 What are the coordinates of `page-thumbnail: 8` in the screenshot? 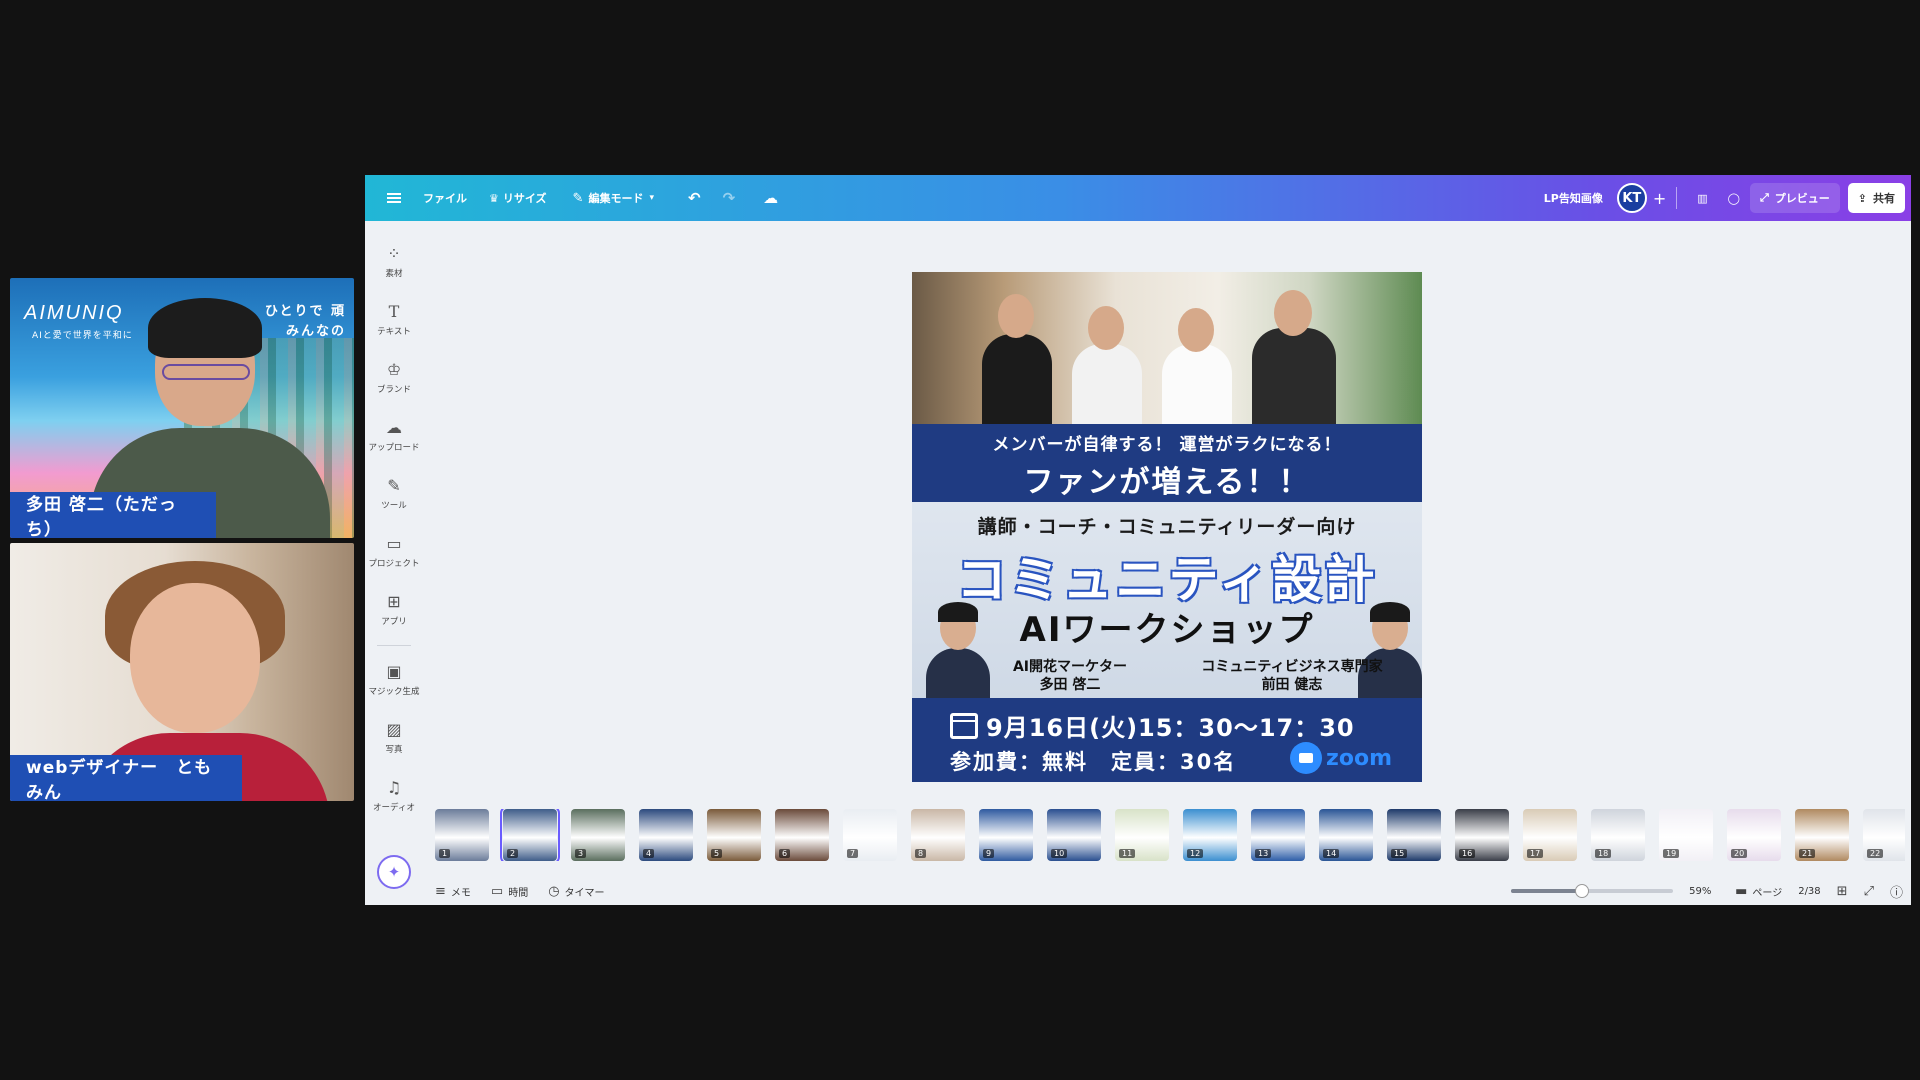 It's located at (938, 835).